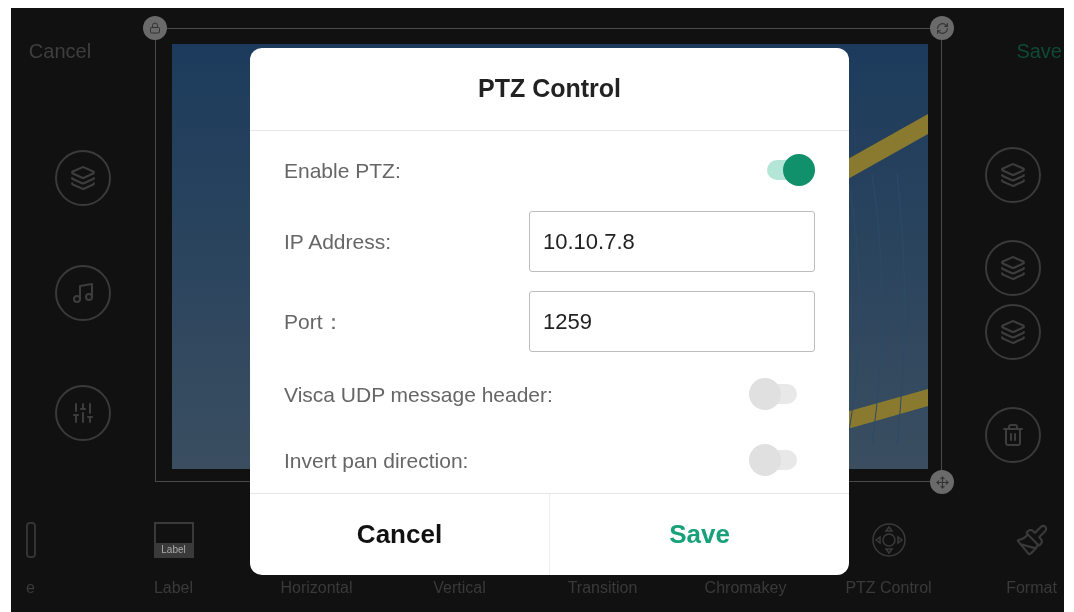 The height and width of the screenshot is (612, 1074). Describe the element at coordinates (1031, 540) in the screenshot. I see `paintbrush-icon` at that location.